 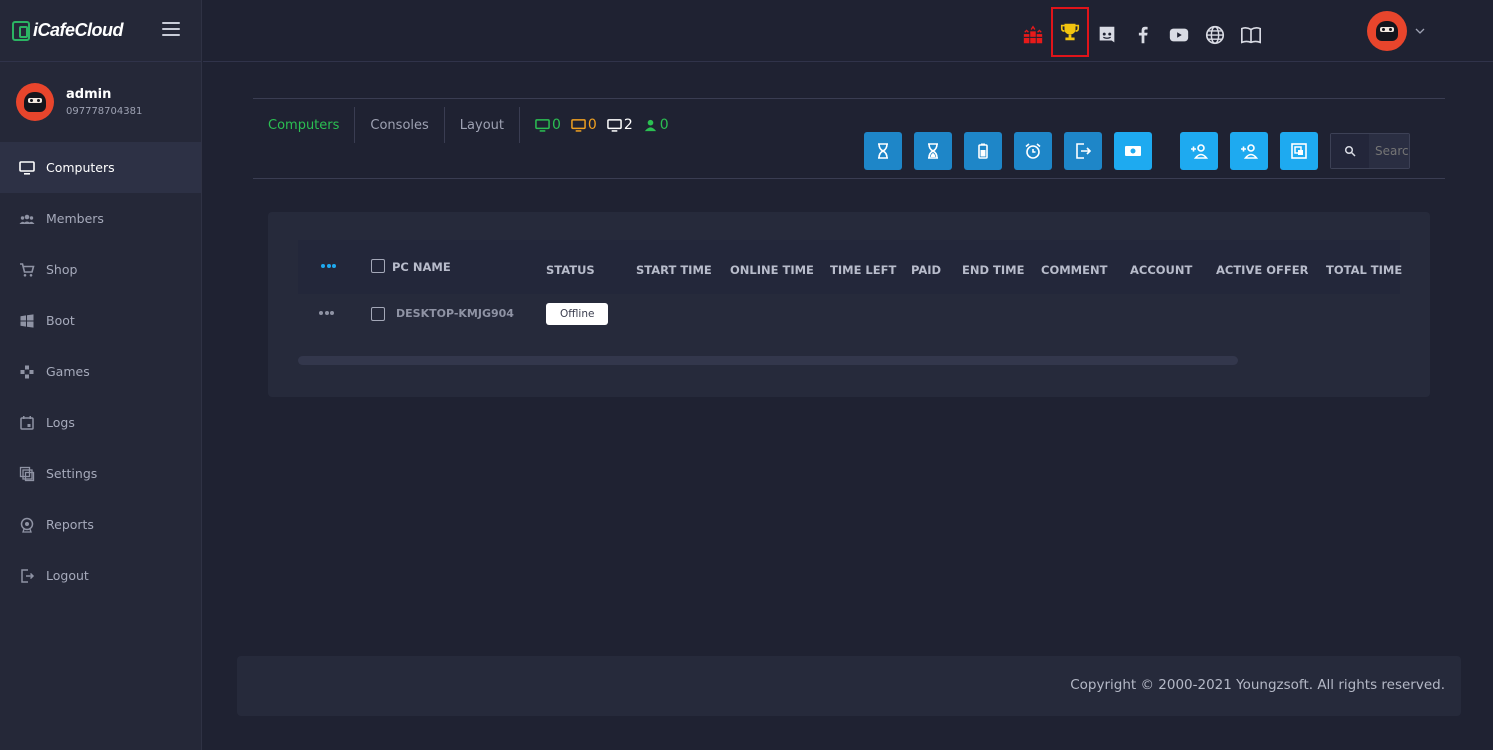 I want to click on logo-icon, so click(x=21, y=30).